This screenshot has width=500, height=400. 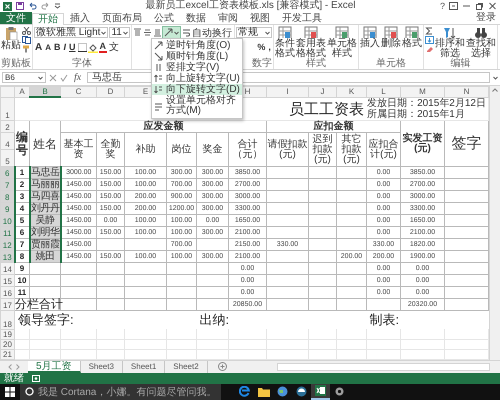 What do you see at coordinates (65, 47) in the screenshot?
I see `italic-button: I` at bounding box center [65, 47].